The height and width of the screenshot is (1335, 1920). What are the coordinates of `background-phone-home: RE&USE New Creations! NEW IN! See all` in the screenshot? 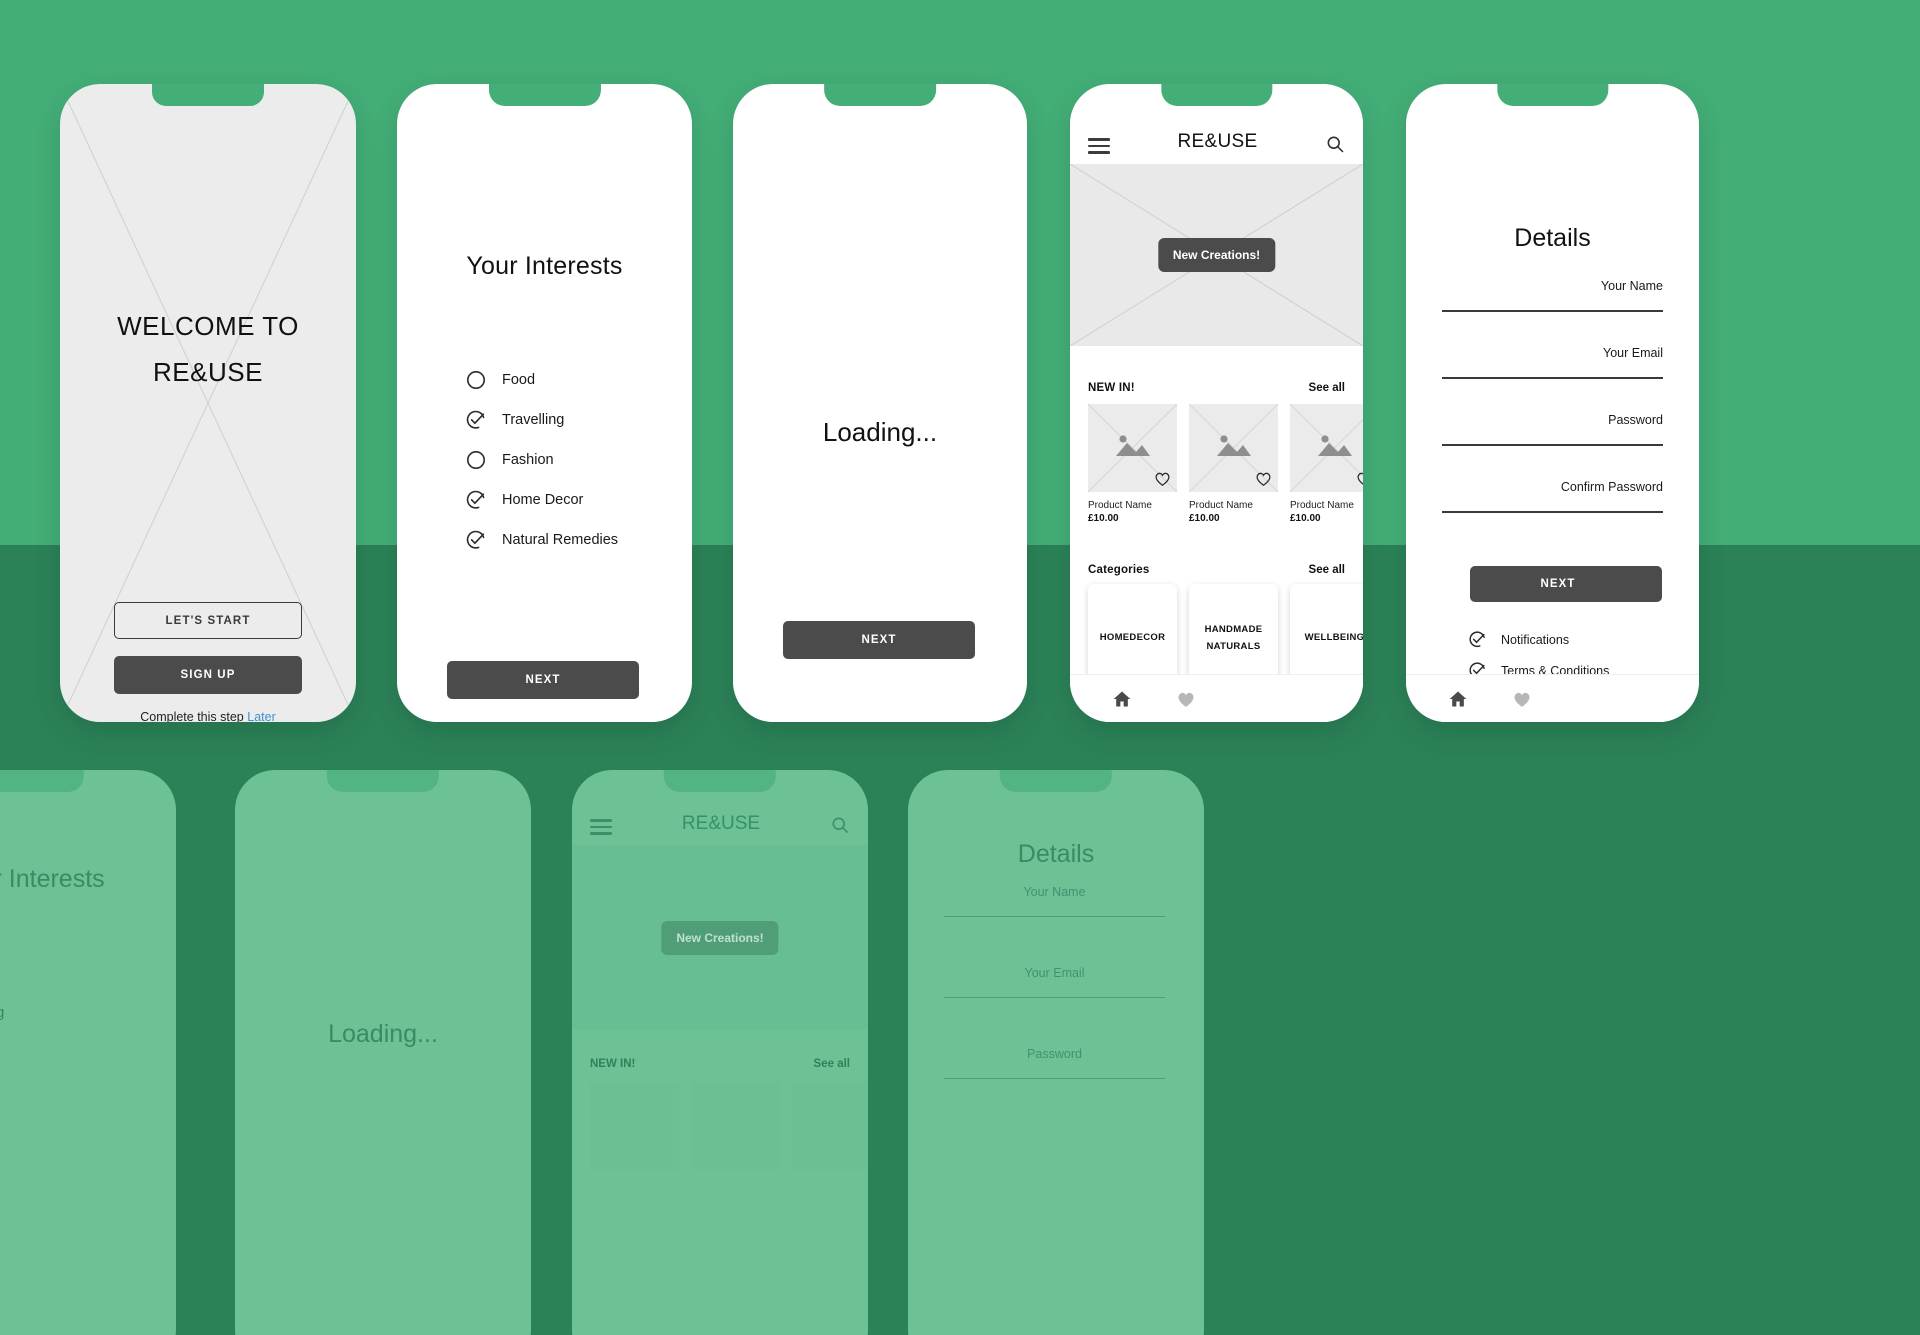 It's located at (720, 1052).